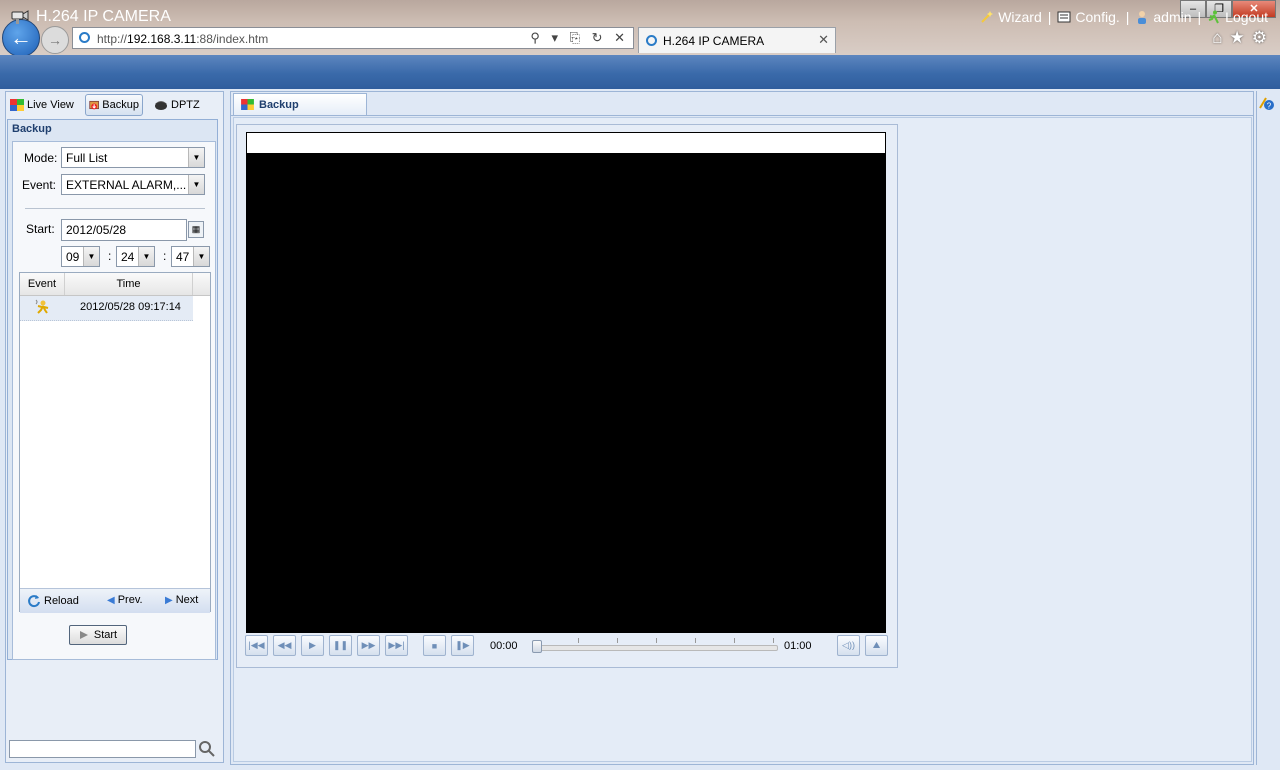  Describe the element at coordinates (94, 105) in the screenshot. I see `backup-icon` at that location.